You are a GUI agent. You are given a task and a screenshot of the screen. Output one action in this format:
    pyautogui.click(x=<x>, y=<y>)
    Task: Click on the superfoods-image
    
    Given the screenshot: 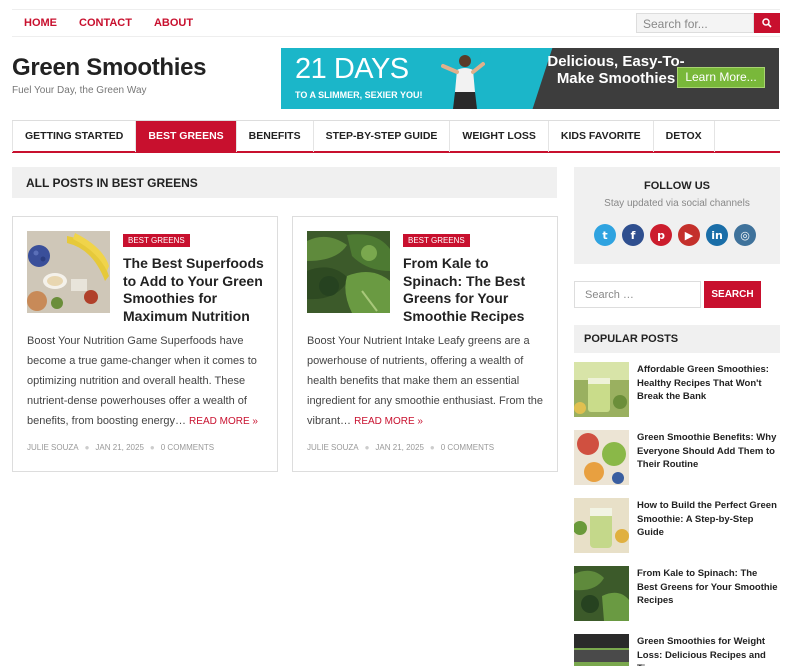 What is the action you would take?
    pyautogui.click(x=68, y=272)
    